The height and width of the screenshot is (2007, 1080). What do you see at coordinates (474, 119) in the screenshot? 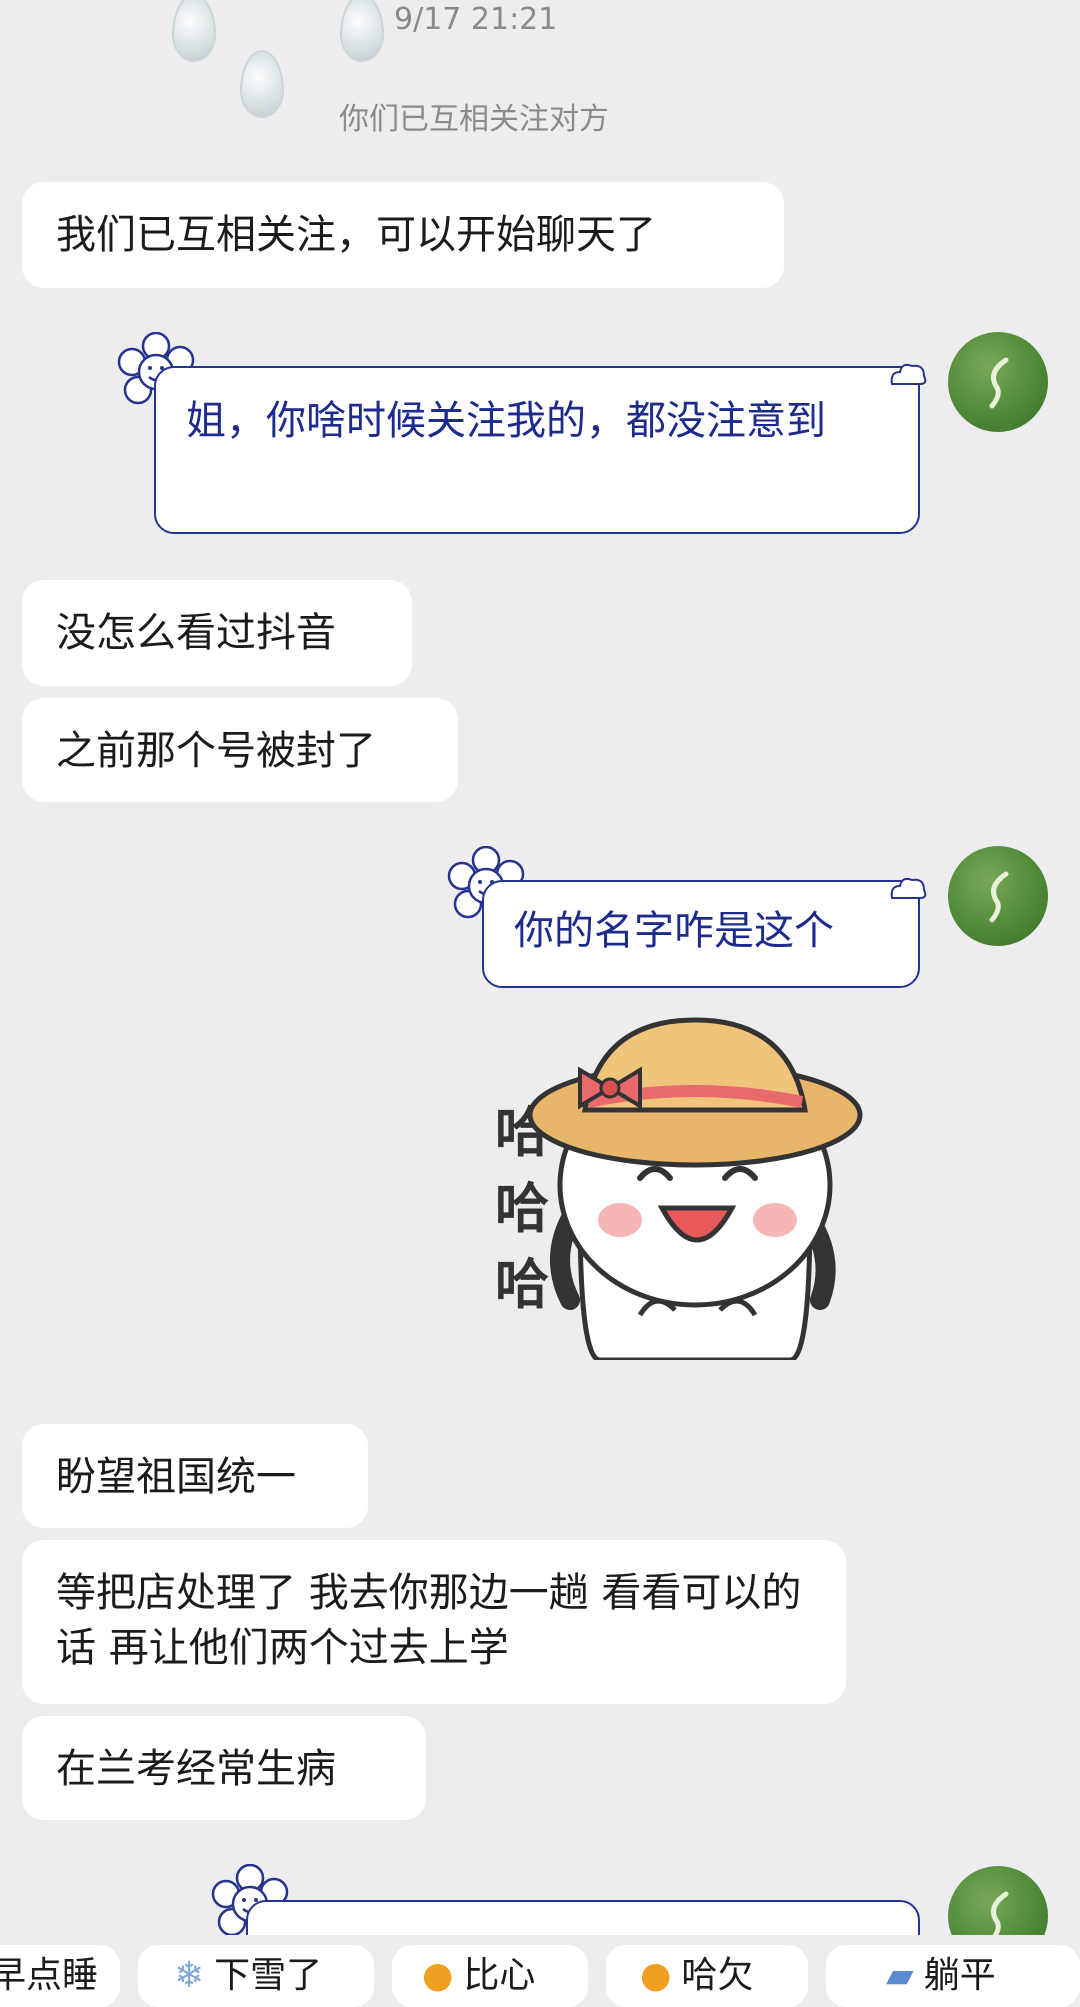
I see `system-notice: 你们已互相关注对方` at bounding box center [474, 119].